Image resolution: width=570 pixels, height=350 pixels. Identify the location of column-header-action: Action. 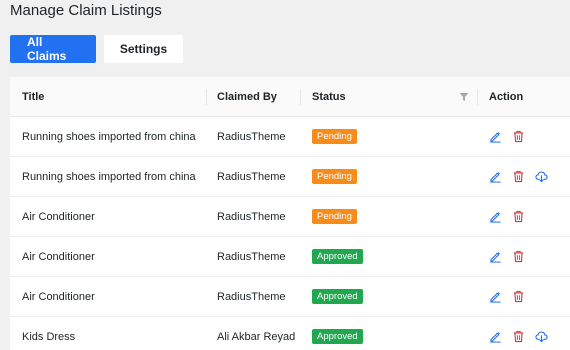
(506, 97).